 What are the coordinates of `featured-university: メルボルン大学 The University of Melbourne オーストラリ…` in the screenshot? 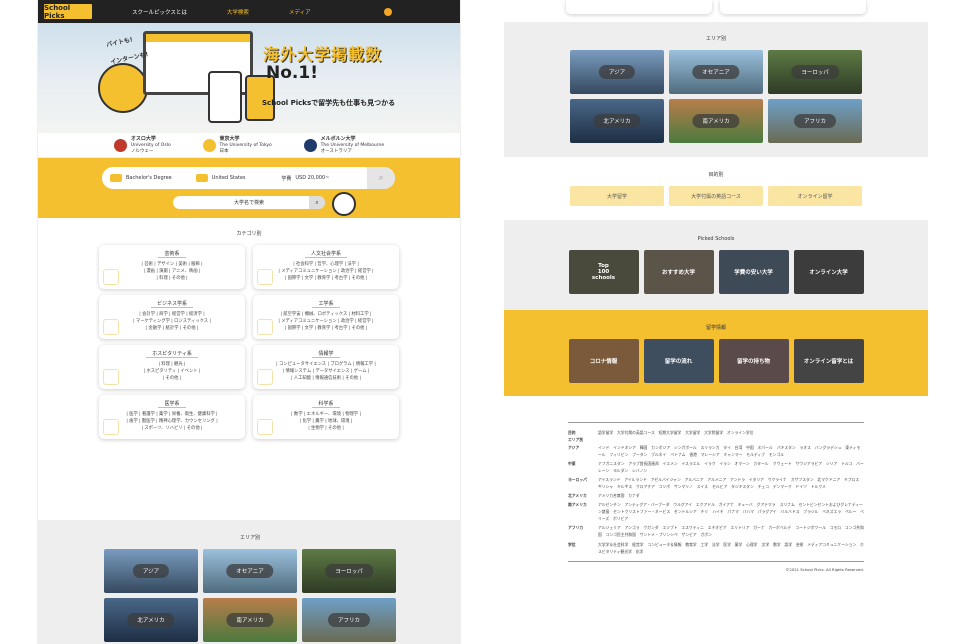 It's located at (343, 145).